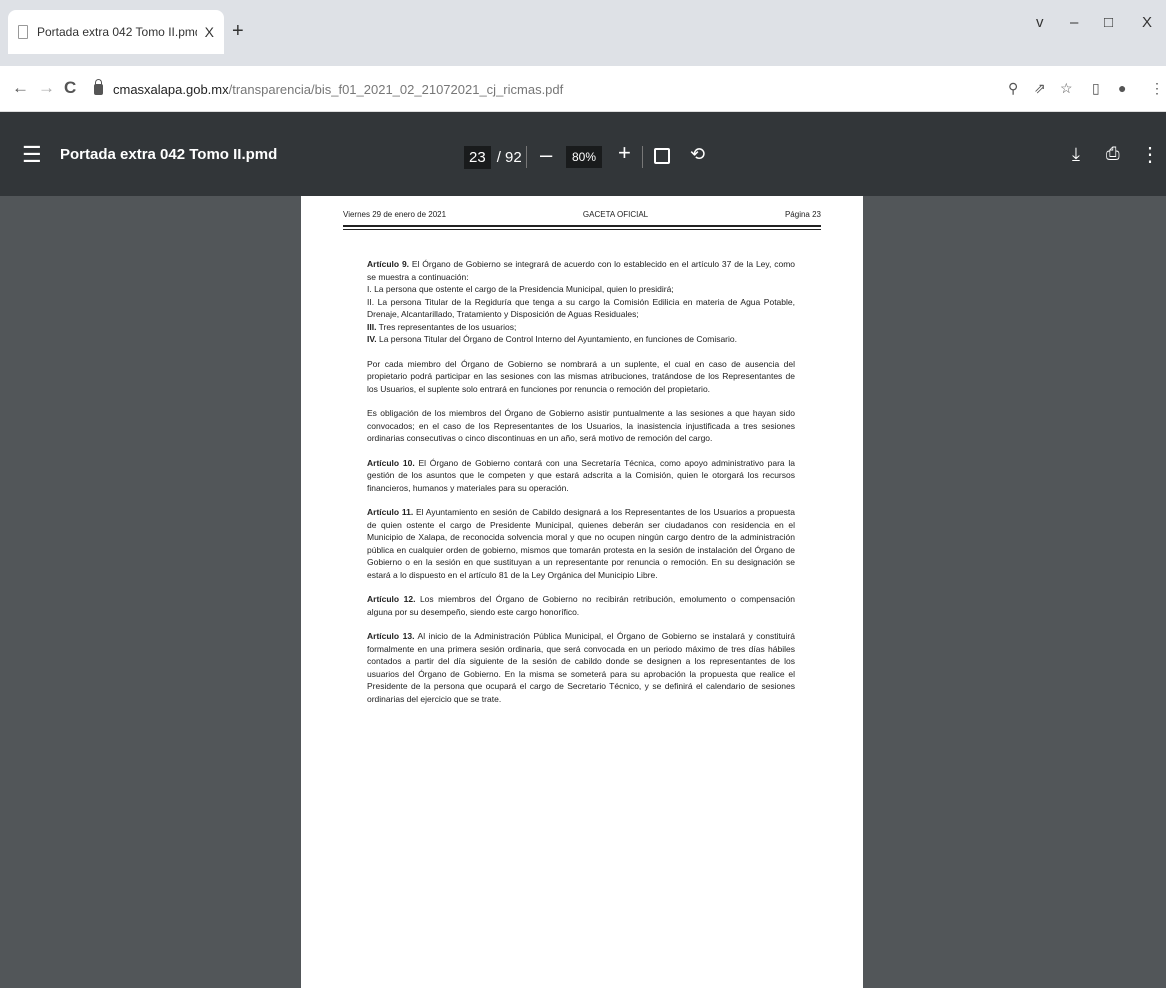  I want to click on tab-title: Portada extra 042 Tomo II.pmd, so click(117, 32).